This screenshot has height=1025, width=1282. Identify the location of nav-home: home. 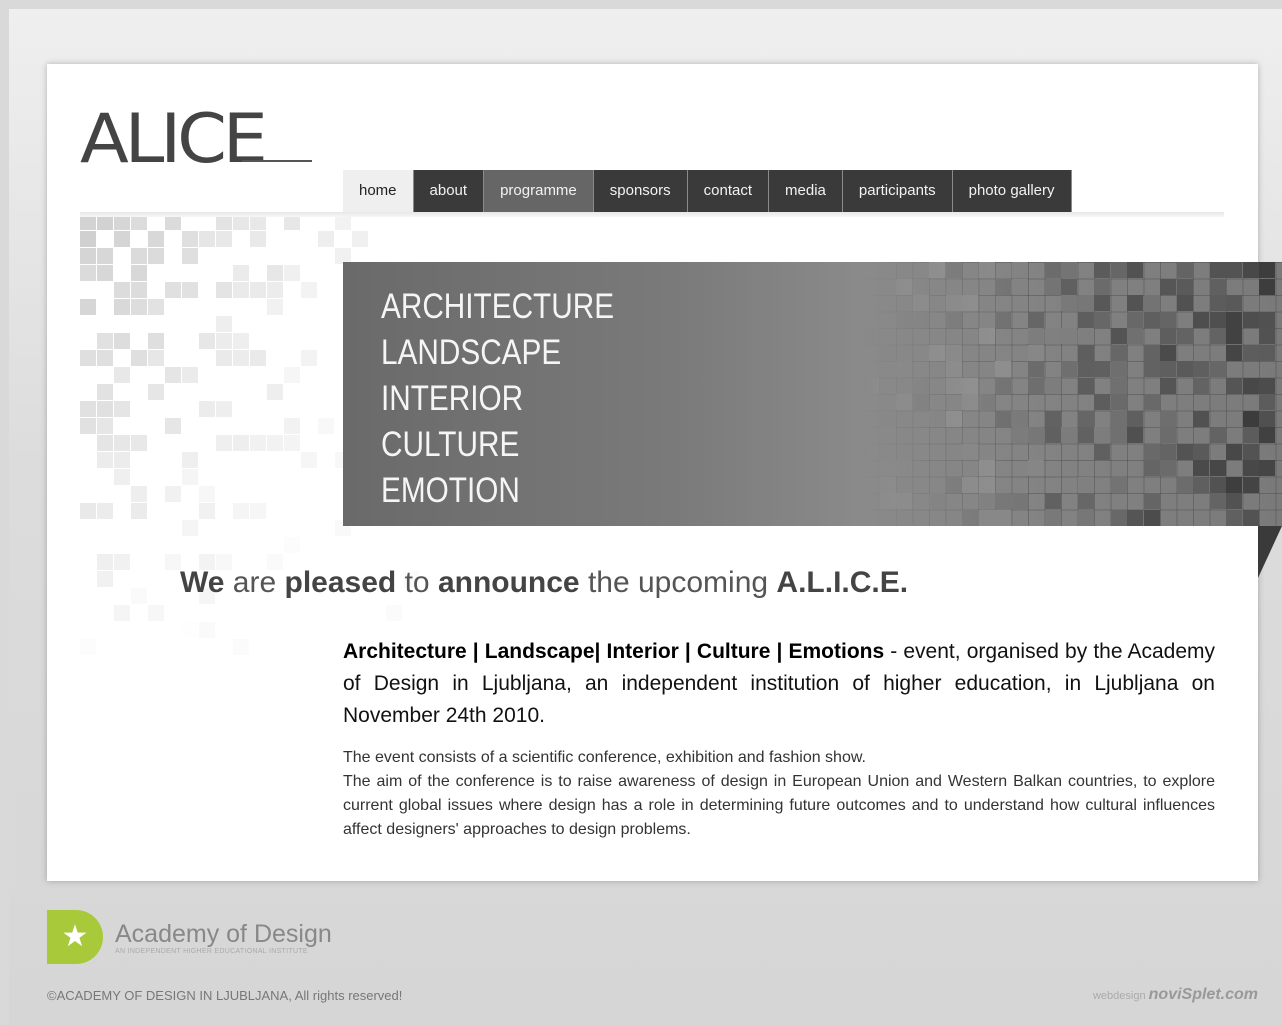
(378, 191).